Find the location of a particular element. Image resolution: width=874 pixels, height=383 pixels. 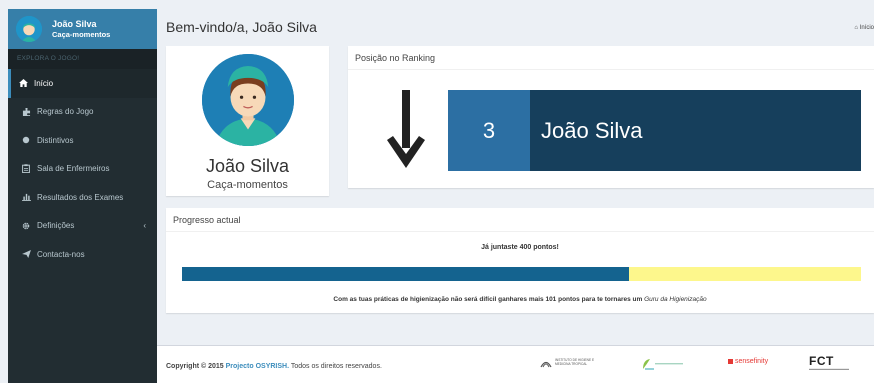

home-icon is located at coordinates (23, 83).